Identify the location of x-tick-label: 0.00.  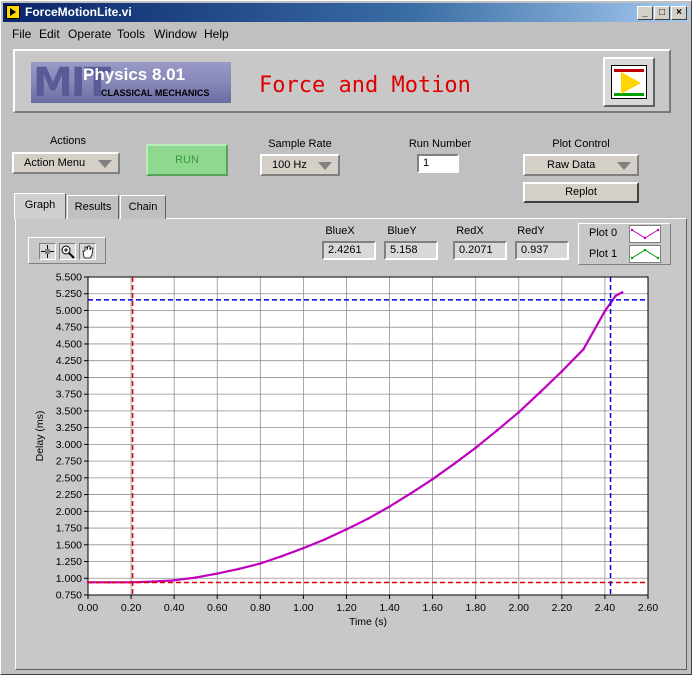
(88, 608).